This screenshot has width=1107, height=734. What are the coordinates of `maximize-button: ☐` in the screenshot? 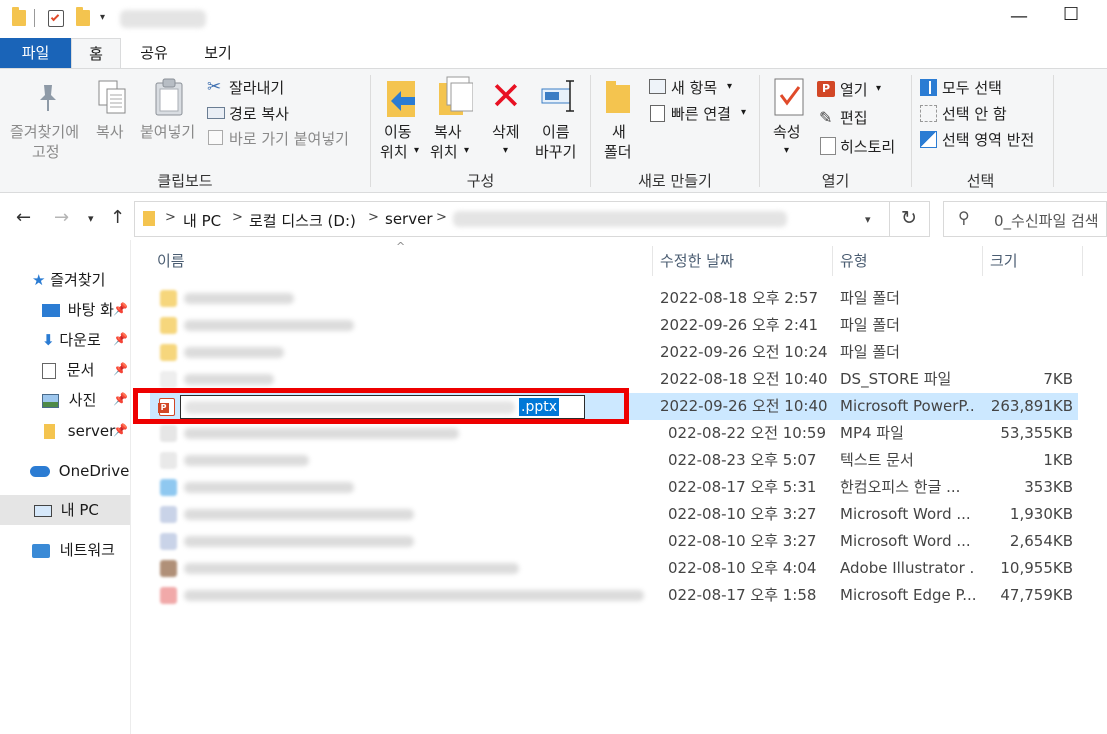 It's located at (1071, 14).